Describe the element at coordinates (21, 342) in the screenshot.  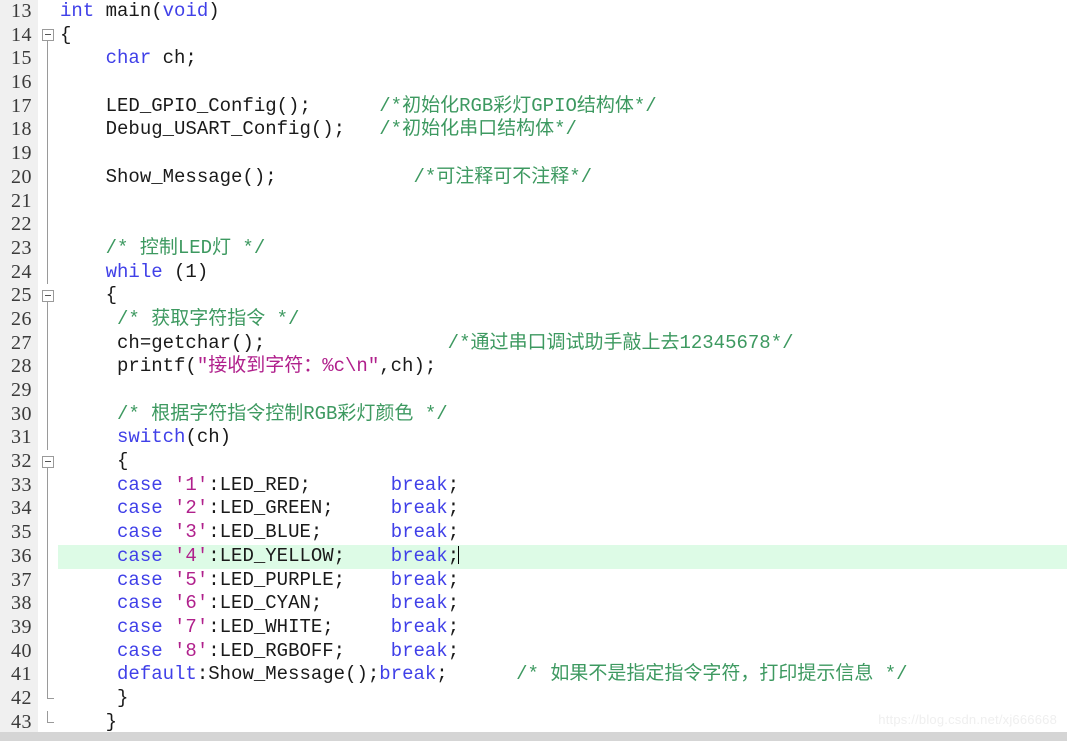
I see `line-number: 27` at that location.